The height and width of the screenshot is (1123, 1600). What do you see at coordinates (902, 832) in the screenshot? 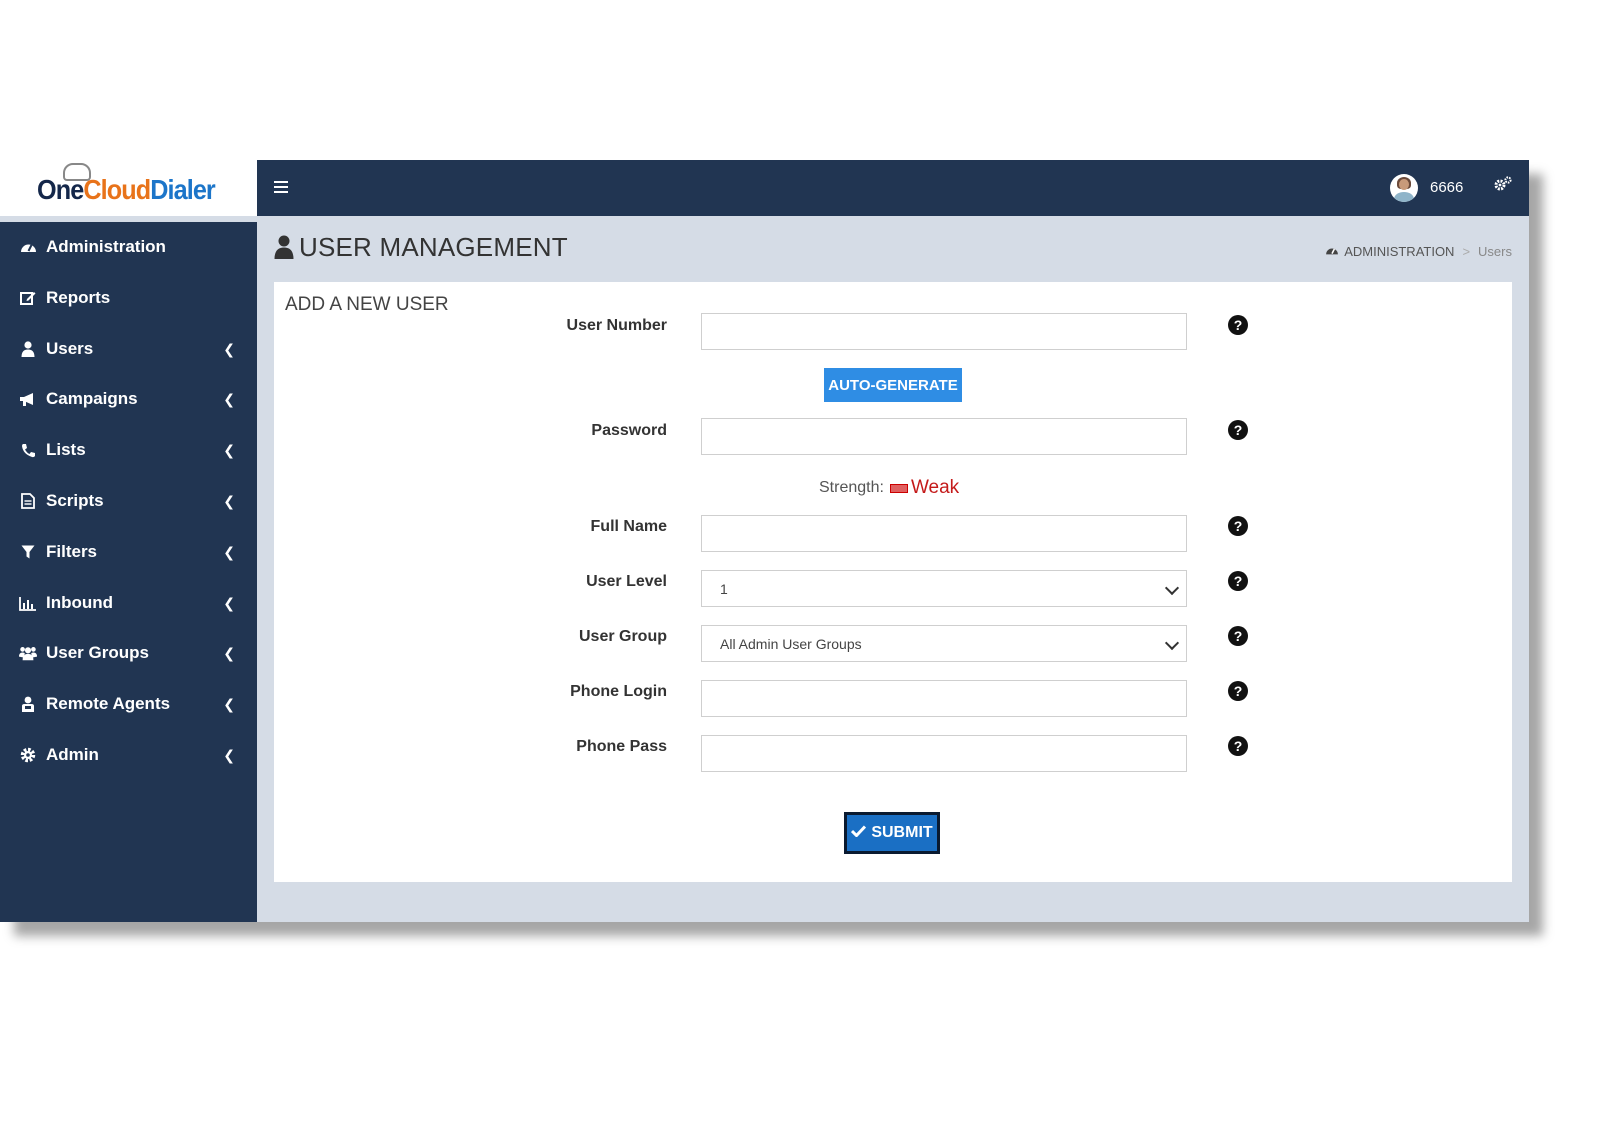
I see `submit-label: SUBMIT` at bounding box center [902, 832].